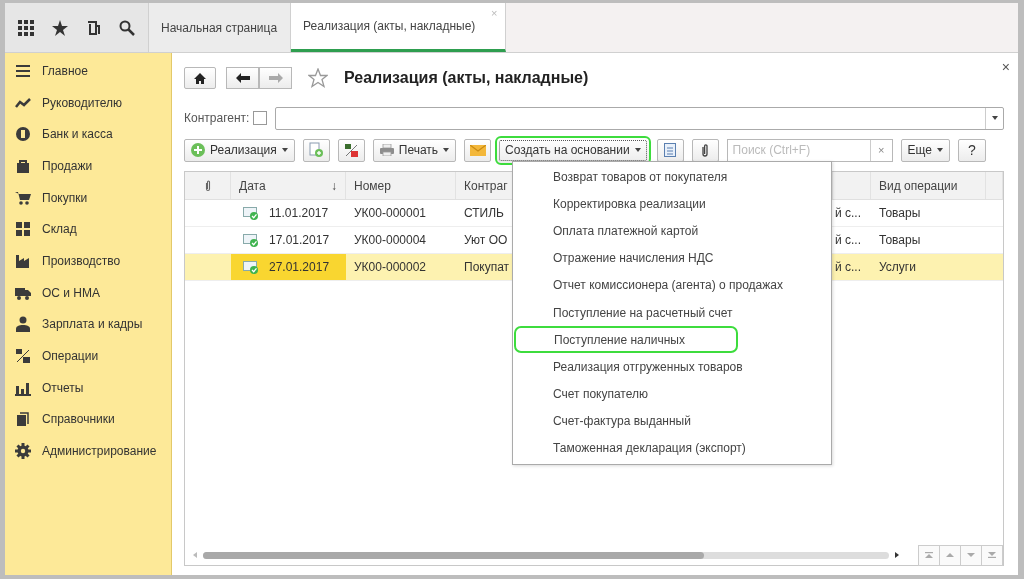 This screenshot has width=1024, height=579. I want to click on tab-label: Реализация (акты, накладные), so click(389, 26).